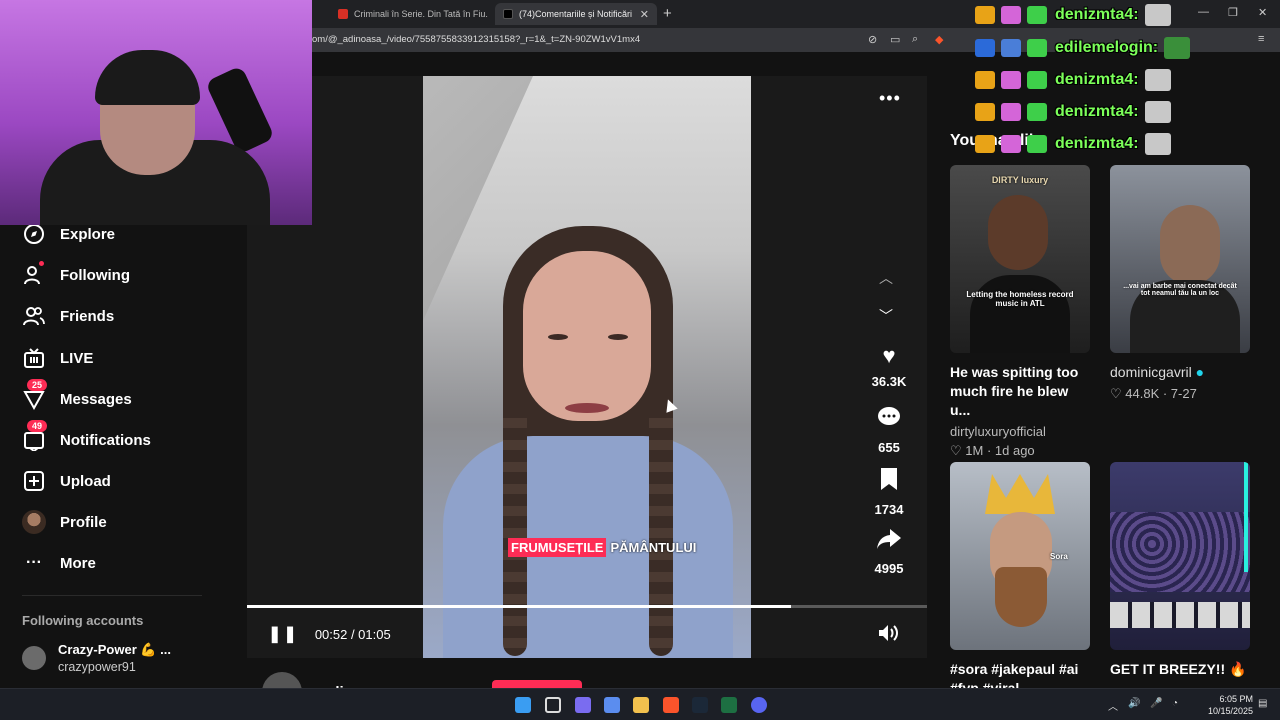 This screenshot has height=720, width=1280. Describe the element at coordinates (1020, 580) in the screenshot. I see `recommended-video: Sora #sora #jakepaul #ai #fyp #viral` at that location.